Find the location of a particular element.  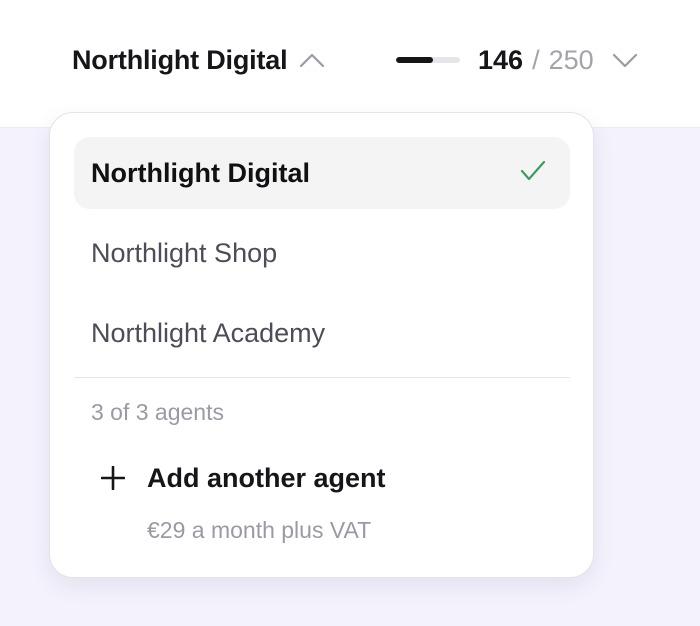

add-agent-button: Add another agent is located at coordinates (238, 478).